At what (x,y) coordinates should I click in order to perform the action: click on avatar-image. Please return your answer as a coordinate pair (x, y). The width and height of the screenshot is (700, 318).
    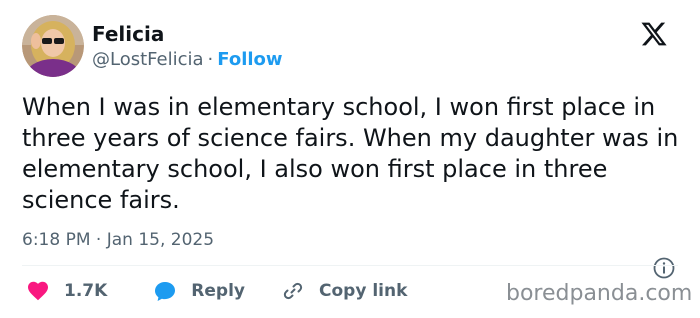
    Looking at the image, I should click on (53, 46).